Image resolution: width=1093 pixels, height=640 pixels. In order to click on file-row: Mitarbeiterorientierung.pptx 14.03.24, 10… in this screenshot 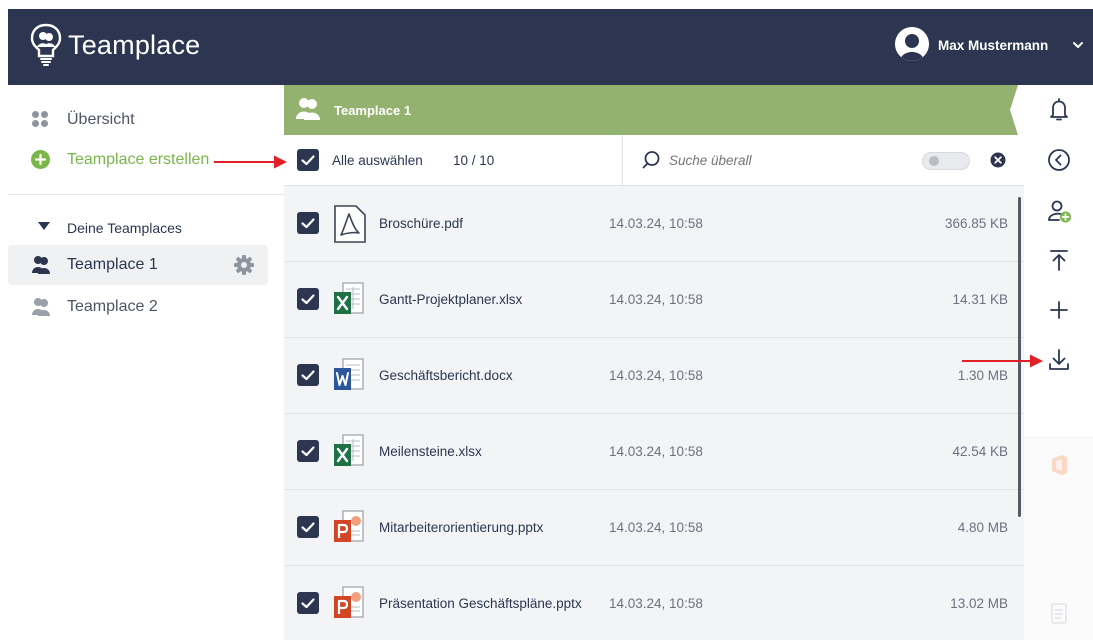, I will do `click(654, 528)`.